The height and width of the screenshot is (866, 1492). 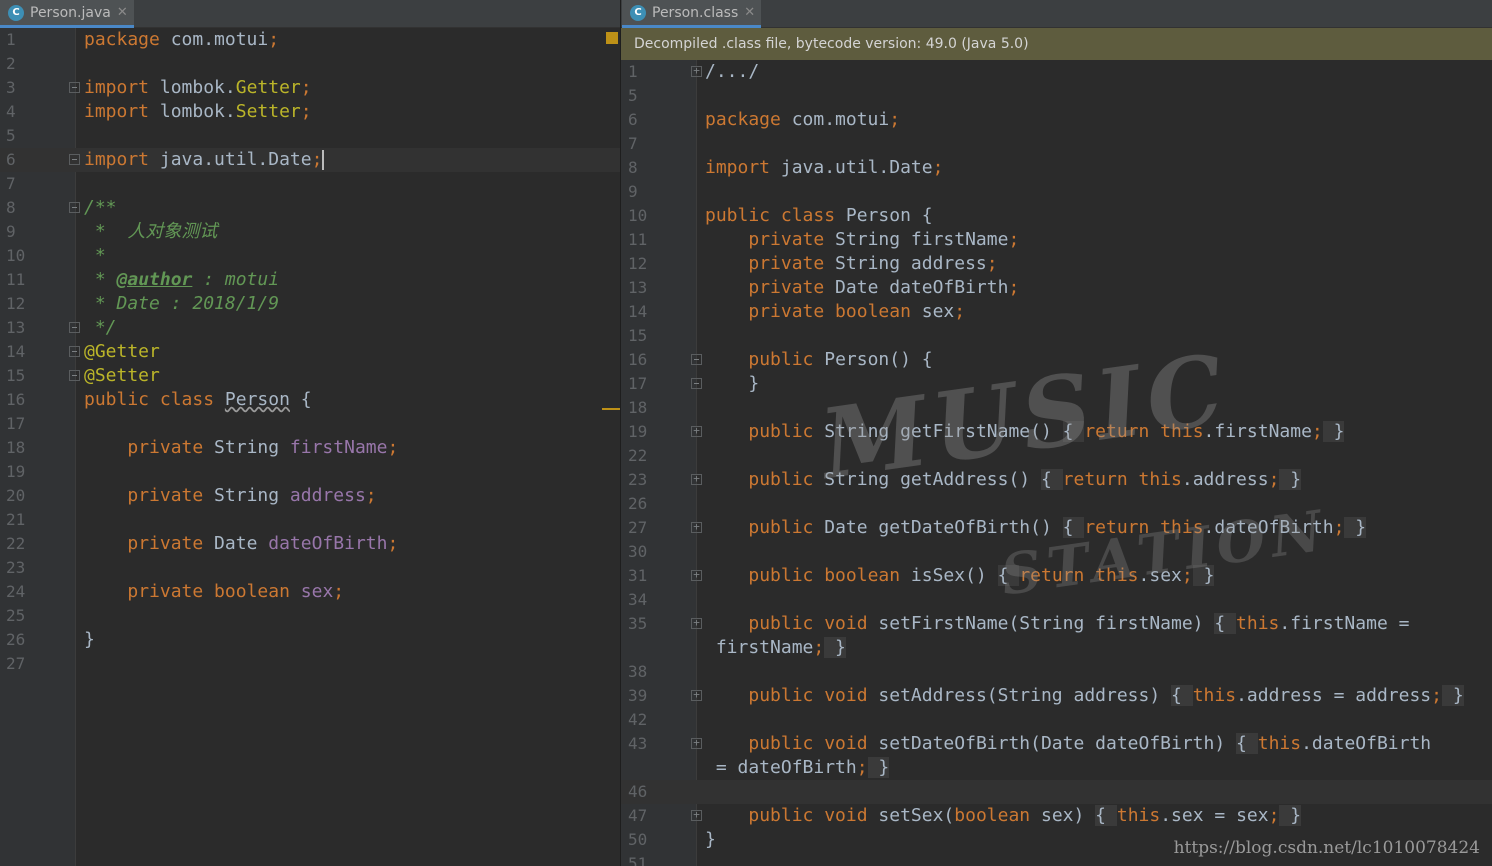 What do you see at coordinates (310, 400) in the screenshot?
I see `code-line: 16 public class Person {` at bounding box center [310, 400].